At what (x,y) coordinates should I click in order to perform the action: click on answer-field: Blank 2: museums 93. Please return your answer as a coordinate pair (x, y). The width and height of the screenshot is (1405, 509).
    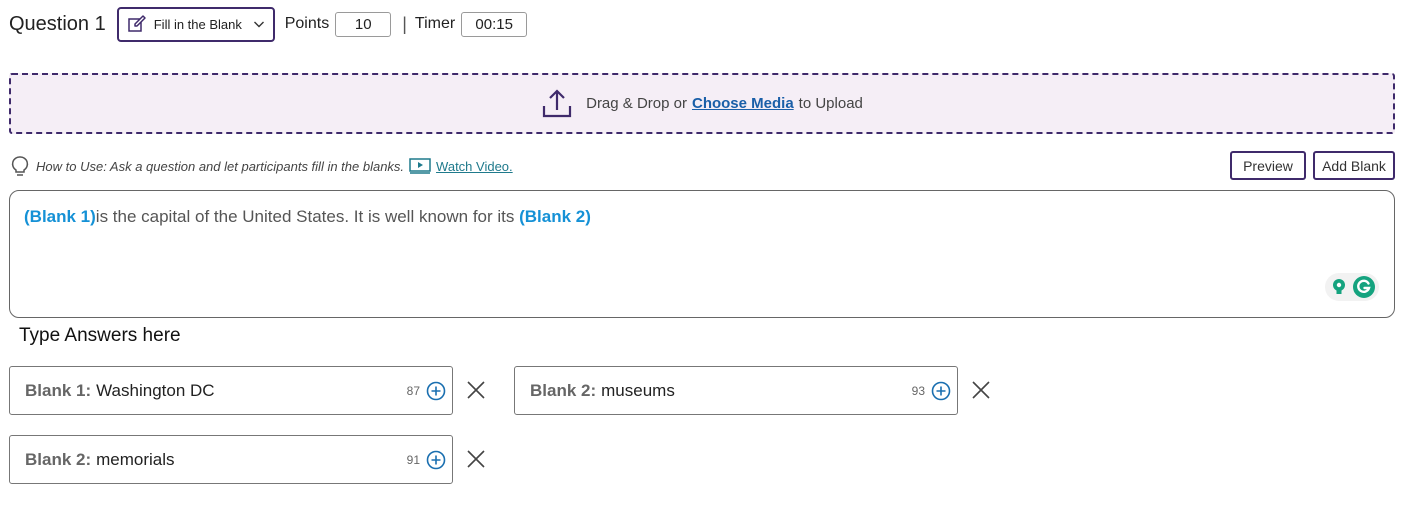
    Looking at the image, I should click on (736, 390).